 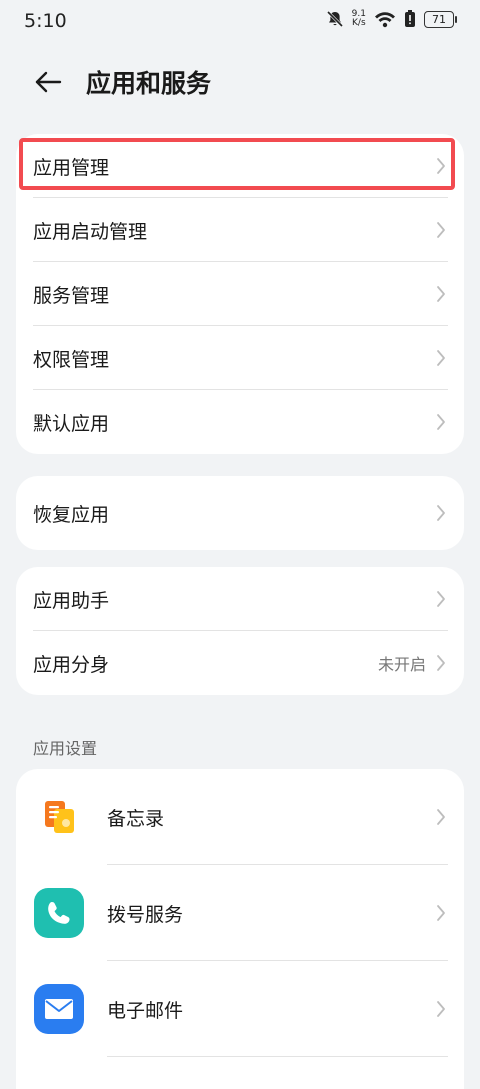 I want to click on default-apps-item: 默认应用, so click(x=240, y=422).